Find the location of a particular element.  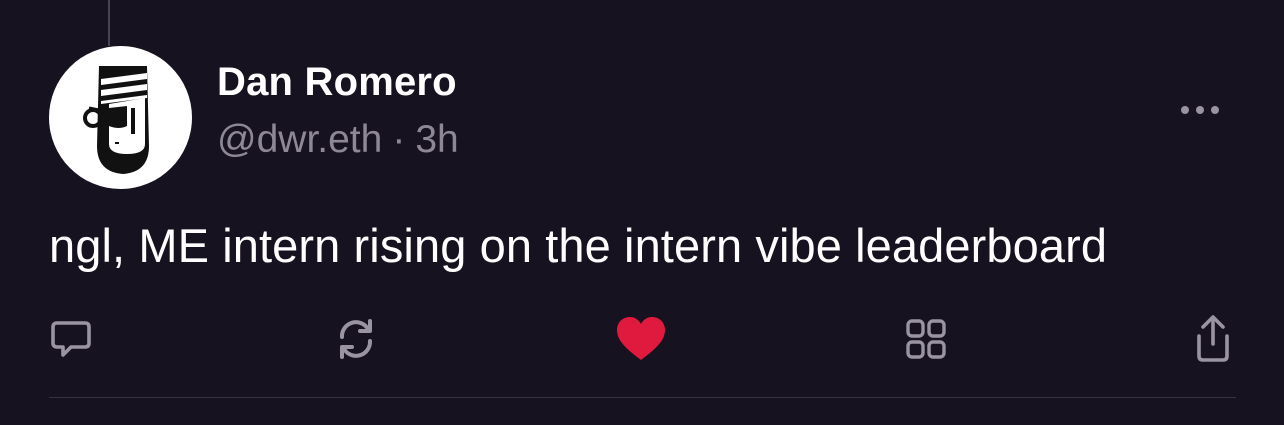

recast-button is located at coordinates (356, 339).